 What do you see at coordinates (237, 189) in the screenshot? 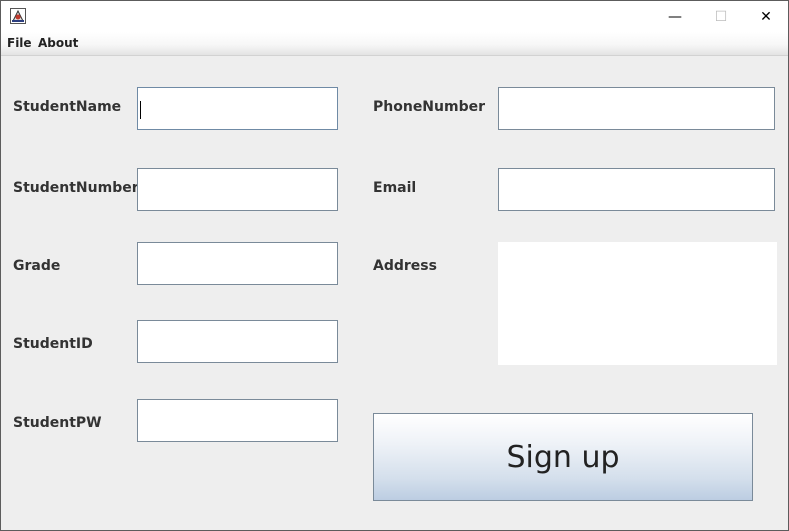
I see `student-number-input` at bounding box center [237, 189].